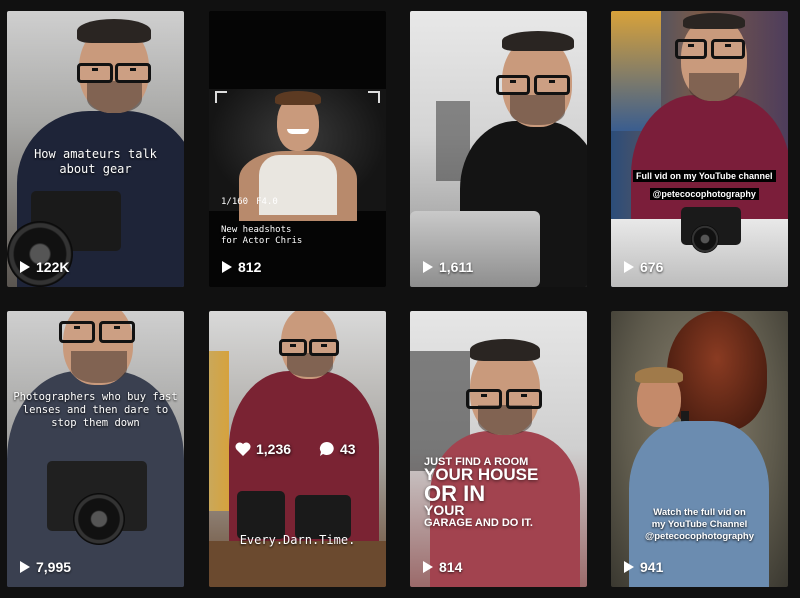 The image size is (800, 598). Describe the element at coordinates (241, 267) in the screenshot. I see `view-count: 812` at that location.